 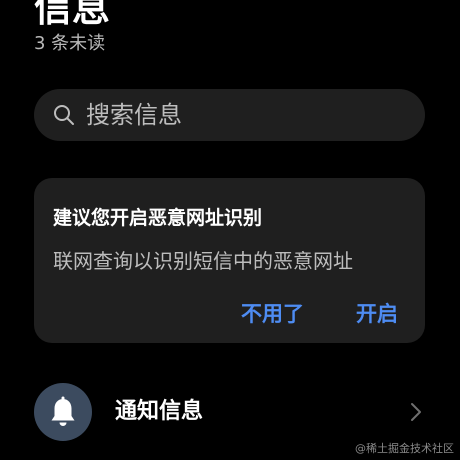 What do you see at coordinates (70, 43) in the screenshot?
I see `unread-count: 3 条未读` at bounding box center [70, 43].